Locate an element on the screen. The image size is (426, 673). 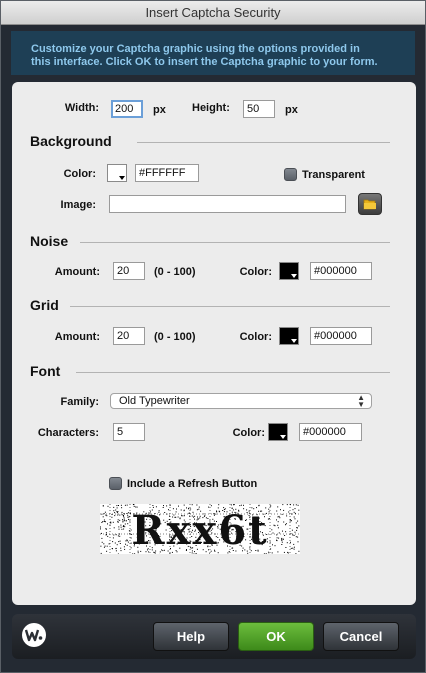
window-title: Insert Captcha Security is located at coordinates (213, 13).